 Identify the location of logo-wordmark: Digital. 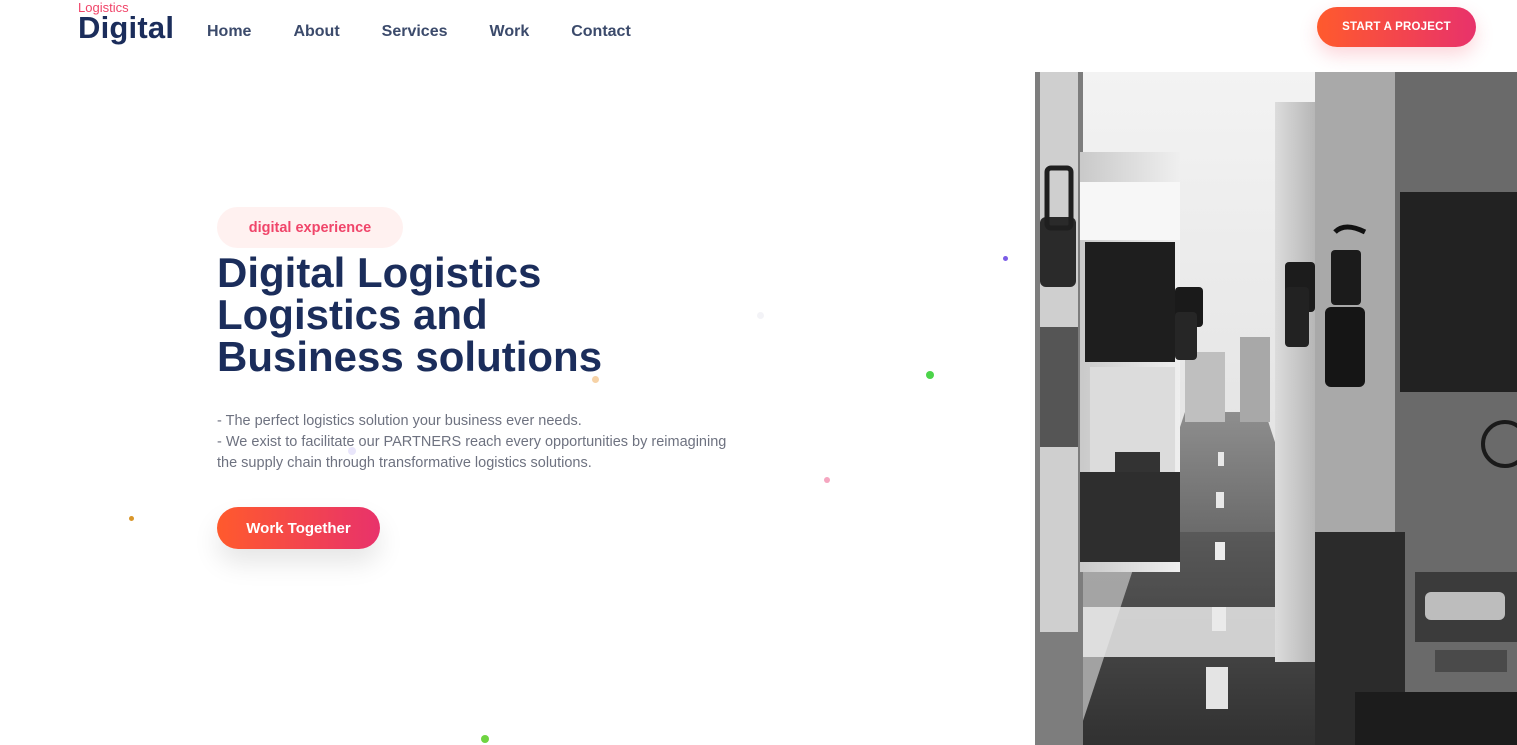
(126, 27).